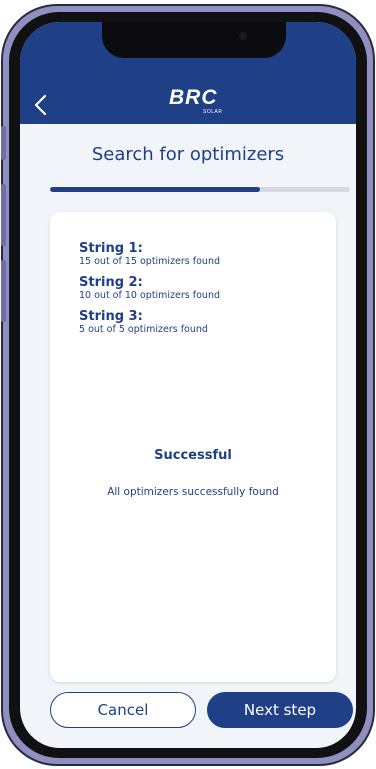 The height and width of the screenshot is (769, 376). What do you see at coordinates (243, 36) in the screenshot?
I see `front-camera` at bounding box center [243, 36].